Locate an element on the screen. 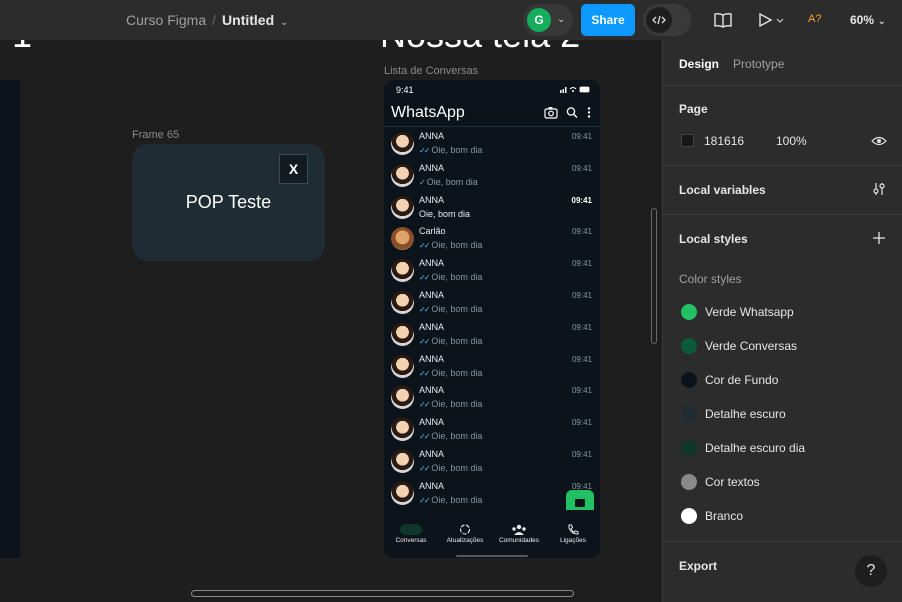  color-style-item: Branco is located at coordinates (784, 516).